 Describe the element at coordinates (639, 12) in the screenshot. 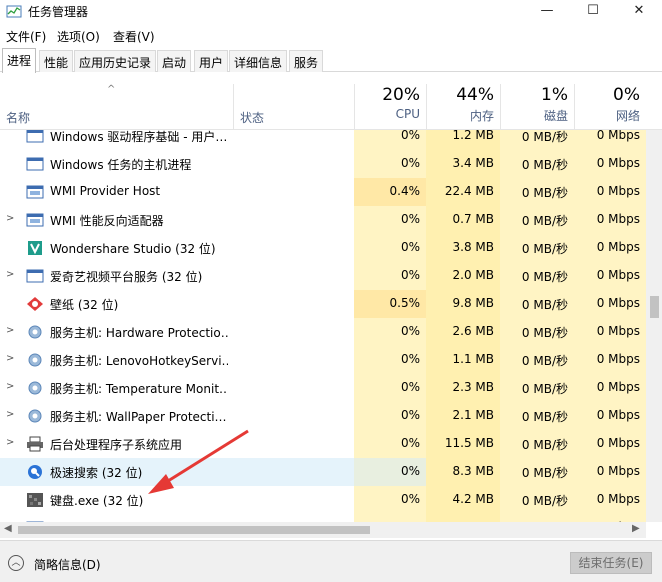

I see `close-button: ✕` at that location.